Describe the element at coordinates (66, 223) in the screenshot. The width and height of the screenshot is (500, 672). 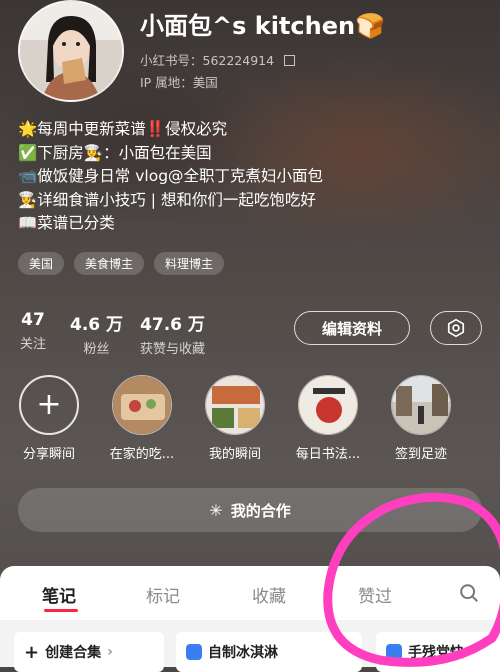
I see `bio-line: 📖菜谱已分类` at that location.